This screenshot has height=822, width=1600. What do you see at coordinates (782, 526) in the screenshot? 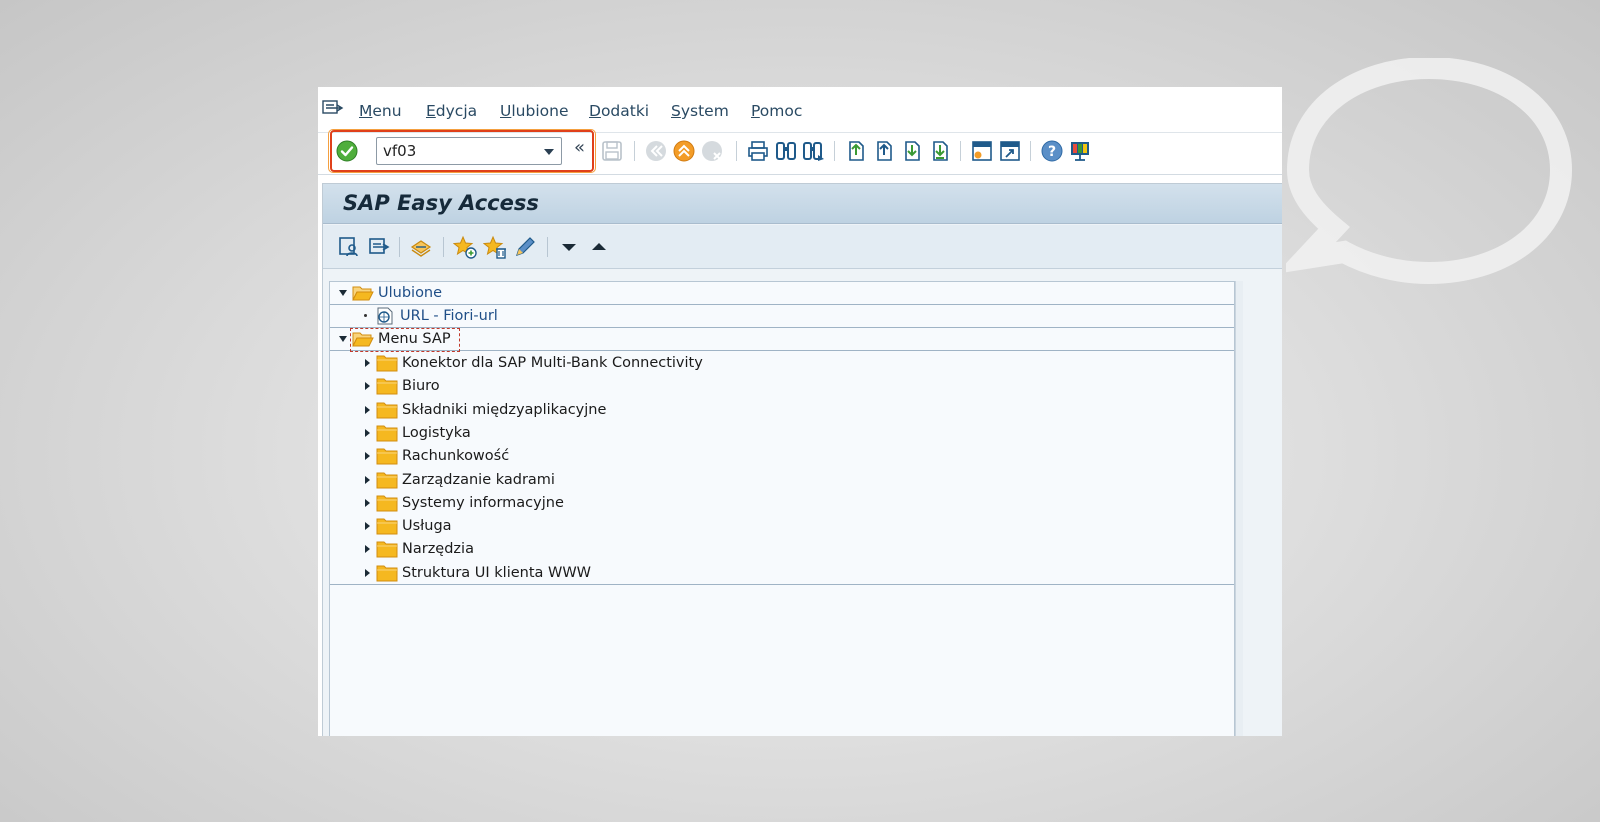
I see `tree-node-folder: Usługa` at bounding box center [782, 526].